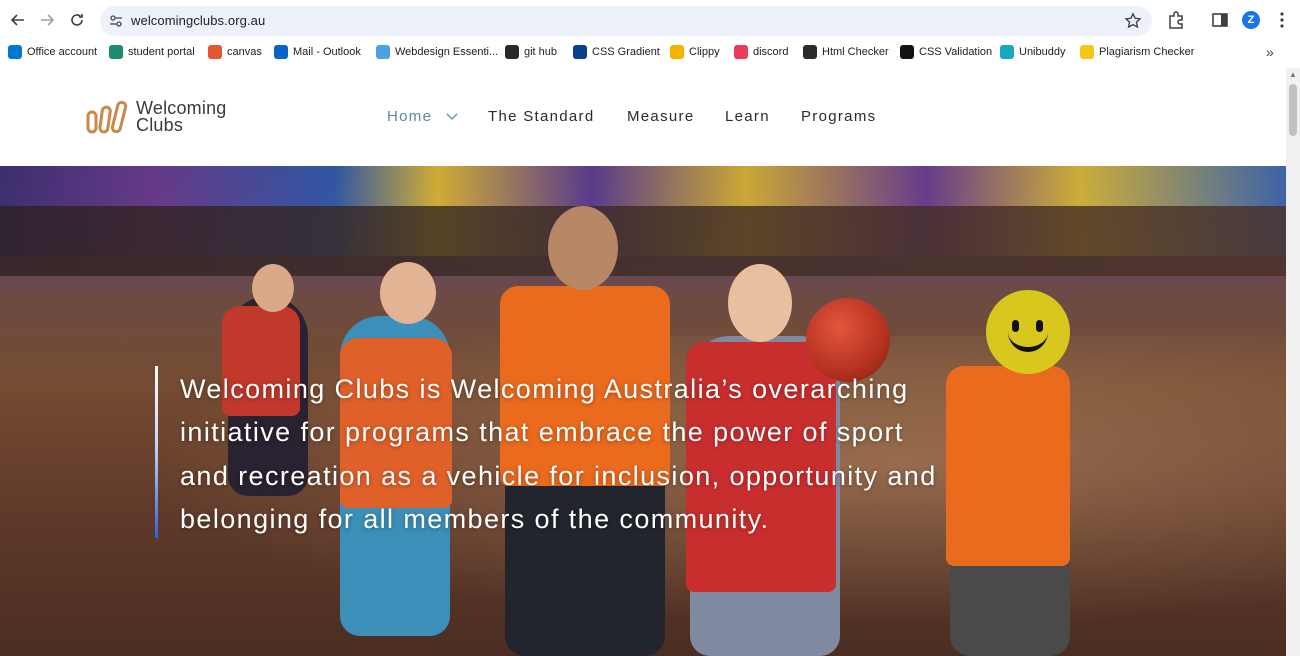 The height and width of the screenshot is (656, 1300). What do you see at coordinates (1137, 52) in the screenshot?
I see `bookmark-plagiarism-checker: Plagiarism Checker` at bounding box center [1137, 52].